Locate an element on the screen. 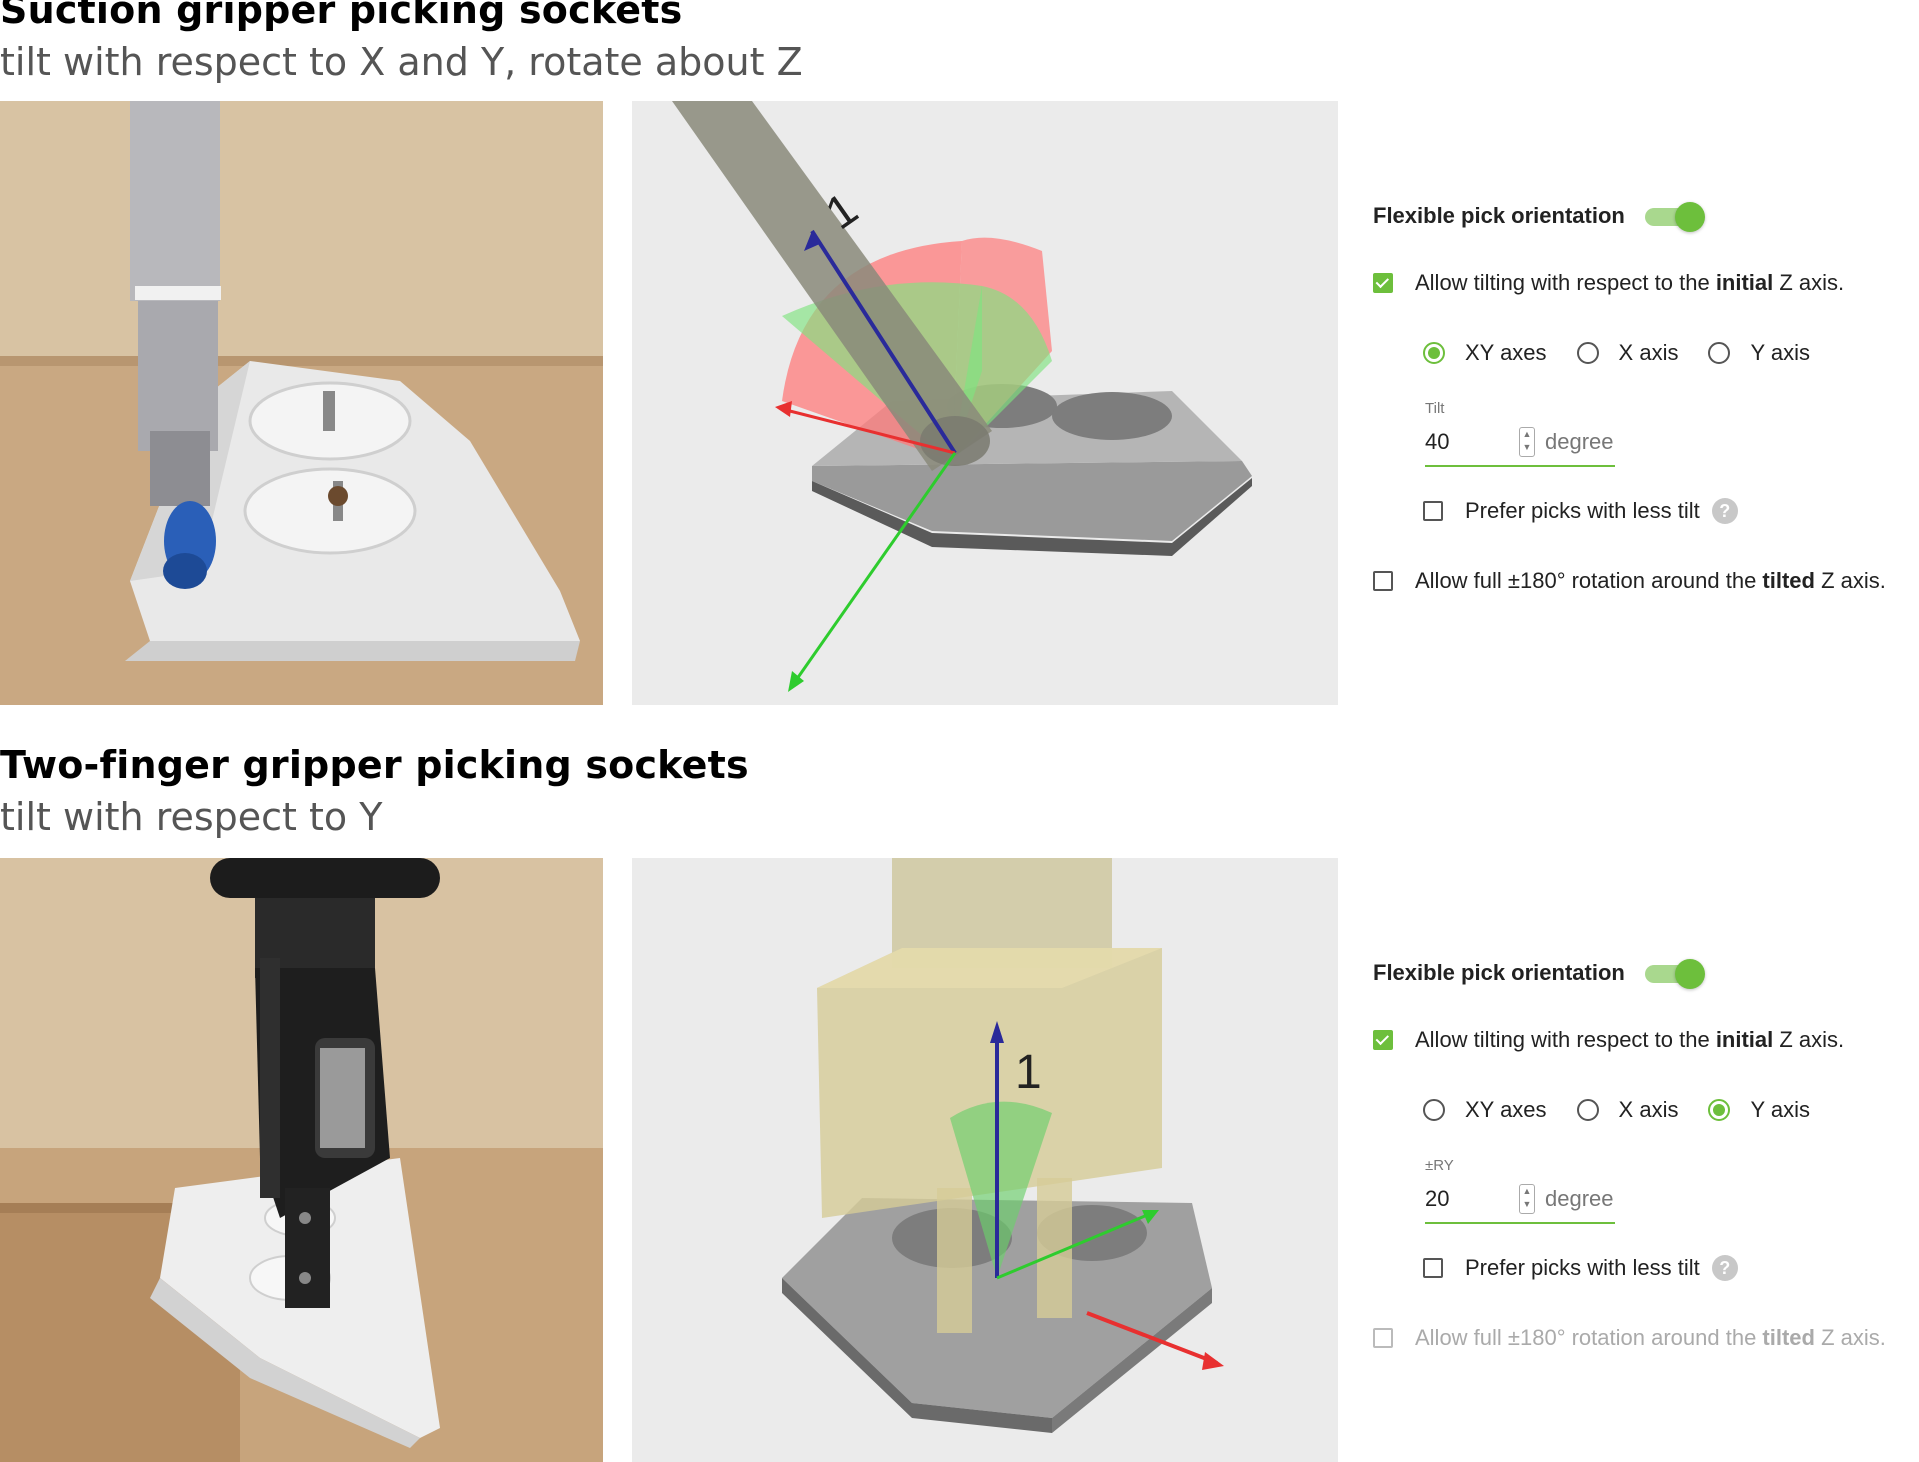 The height and width of the screenshot is (1462, 1919). two-finger-gripper-photo is located at coordinates (301, 1160).